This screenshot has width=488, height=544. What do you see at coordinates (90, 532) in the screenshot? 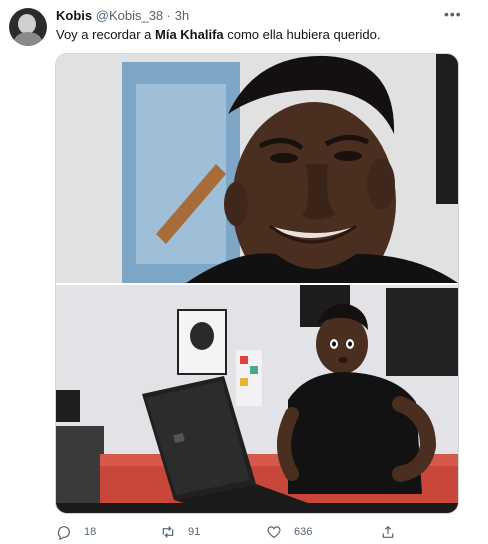
I see `reply-count: 18` at bounding box center [90, 532].